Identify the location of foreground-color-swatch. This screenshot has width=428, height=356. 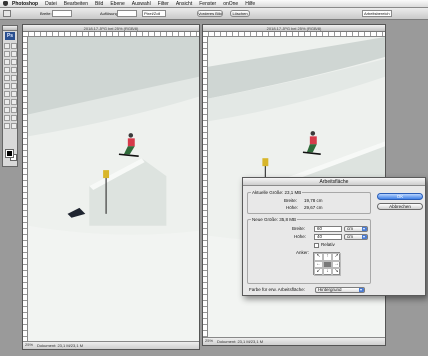
(9, 153).